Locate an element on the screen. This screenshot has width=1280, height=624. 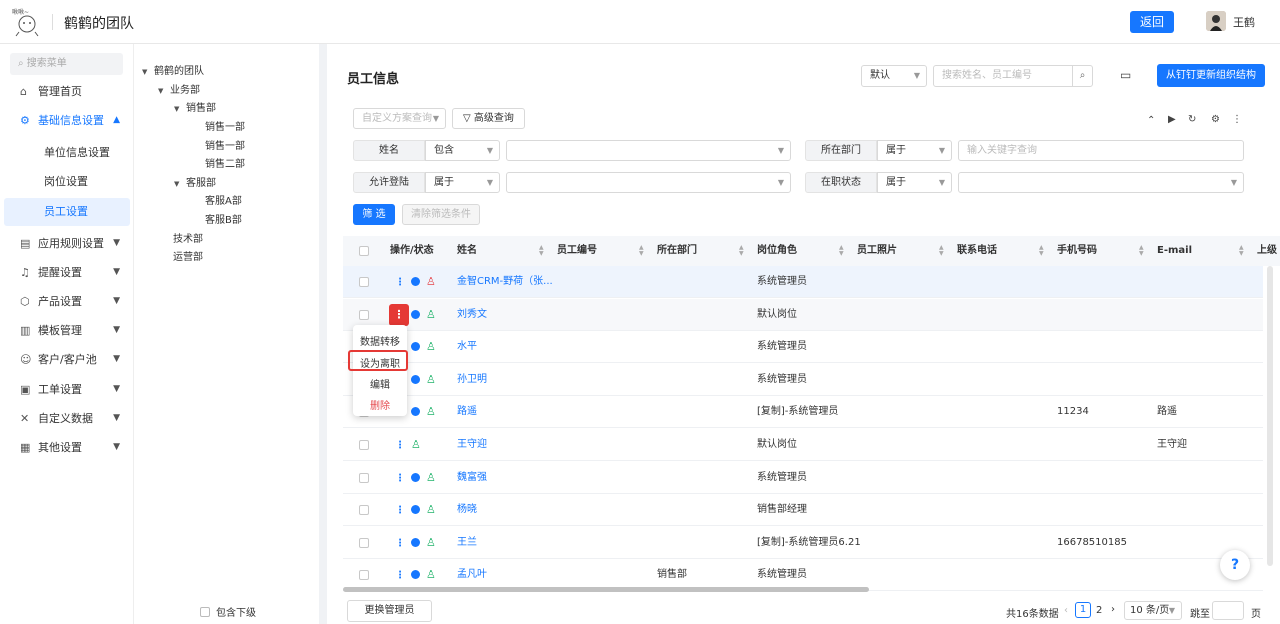
settings-icon: ⚙ is located at coordinates (1215, 119).